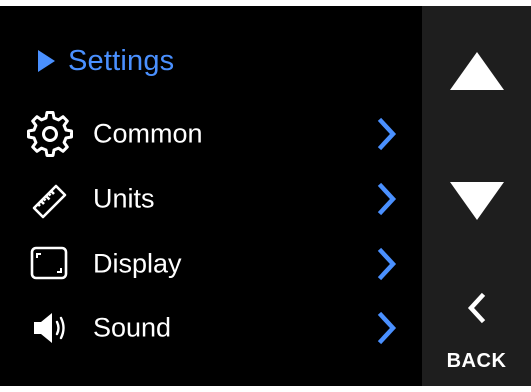  I want to click on arrow-up-icon, so click(476, 71).